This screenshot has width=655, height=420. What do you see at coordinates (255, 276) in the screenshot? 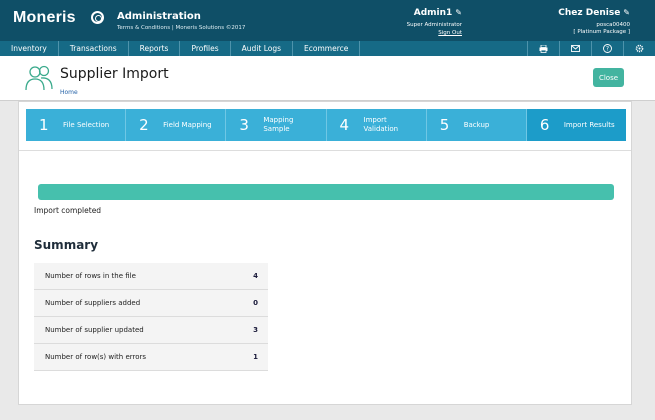
I see `summary-row-value: 4` at bounding box center [255, 276].